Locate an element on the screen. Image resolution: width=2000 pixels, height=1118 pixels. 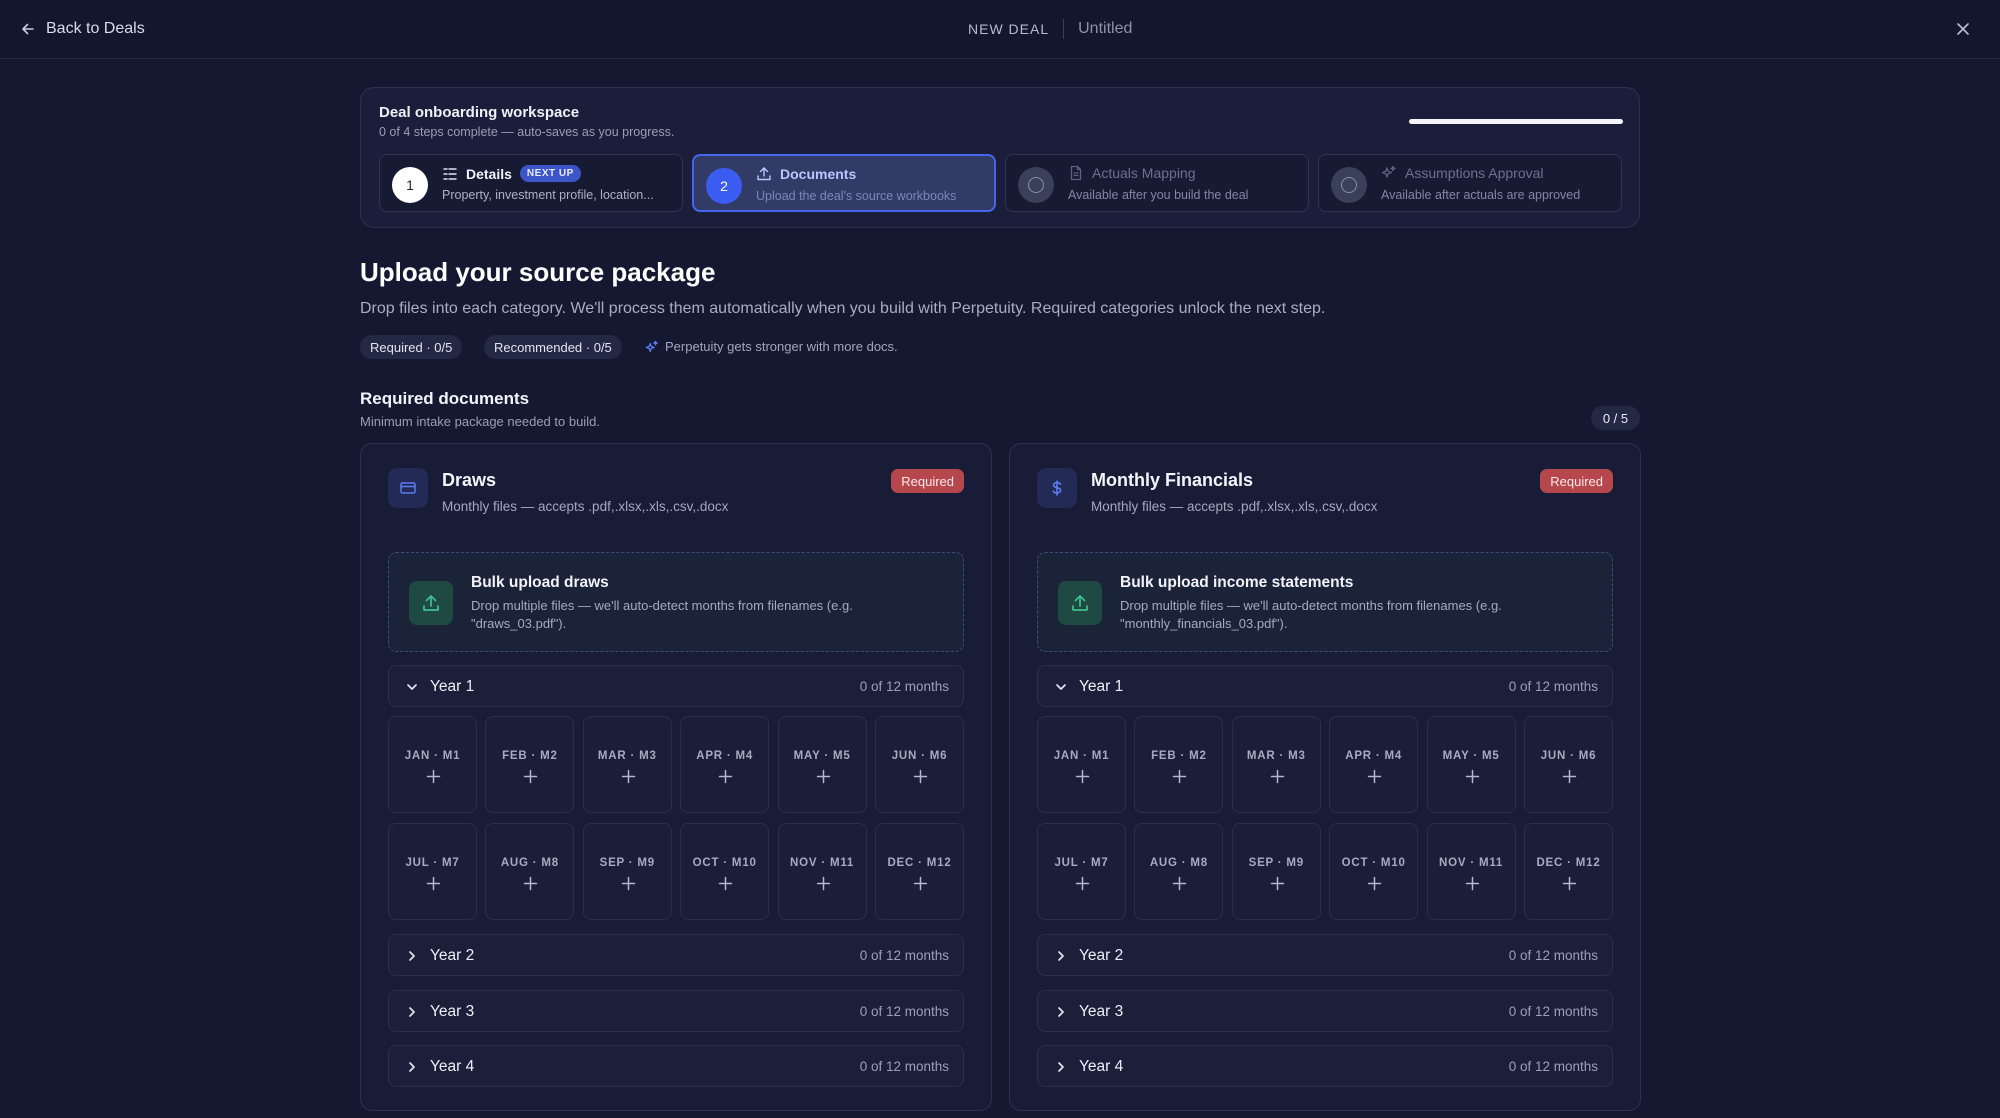
section-label: NEW DEAL is located at coordinates (1009, 29).